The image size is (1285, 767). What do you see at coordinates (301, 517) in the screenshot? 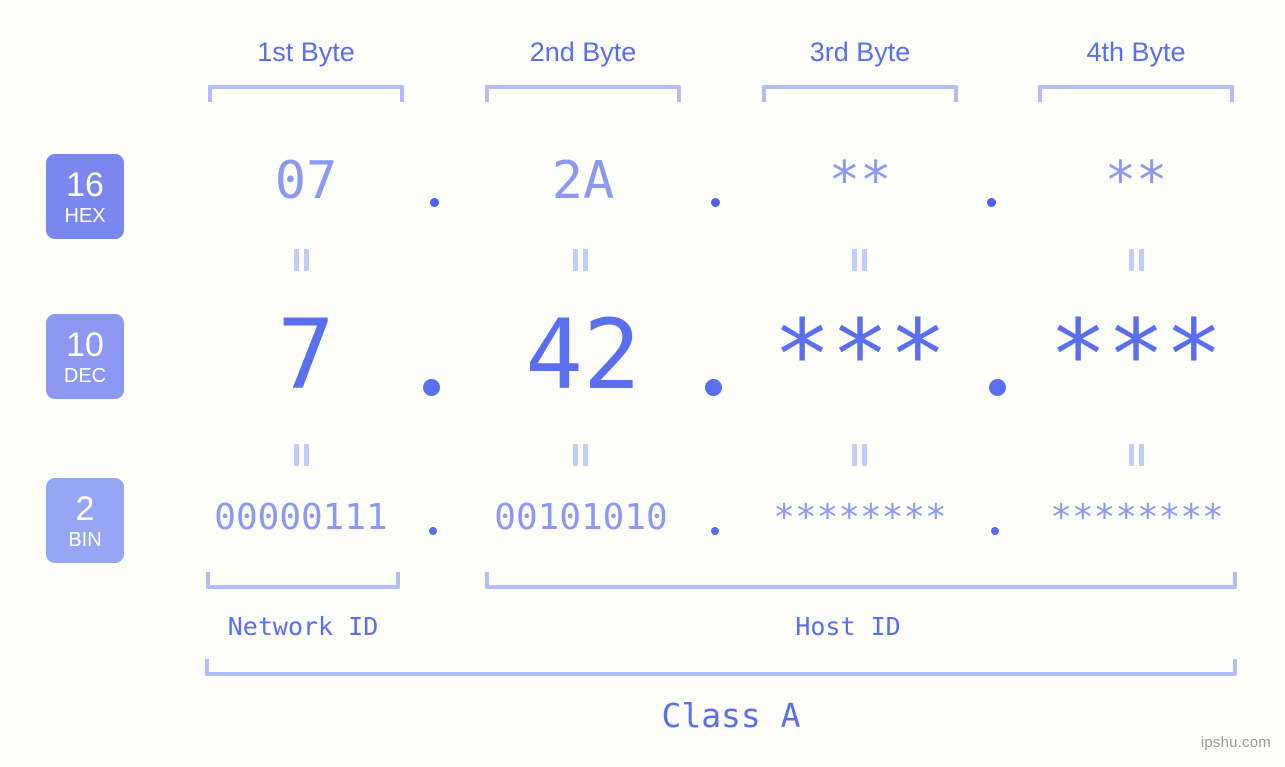
I see `bin-byte-1: 00000111` at bounding box center [301, 517].